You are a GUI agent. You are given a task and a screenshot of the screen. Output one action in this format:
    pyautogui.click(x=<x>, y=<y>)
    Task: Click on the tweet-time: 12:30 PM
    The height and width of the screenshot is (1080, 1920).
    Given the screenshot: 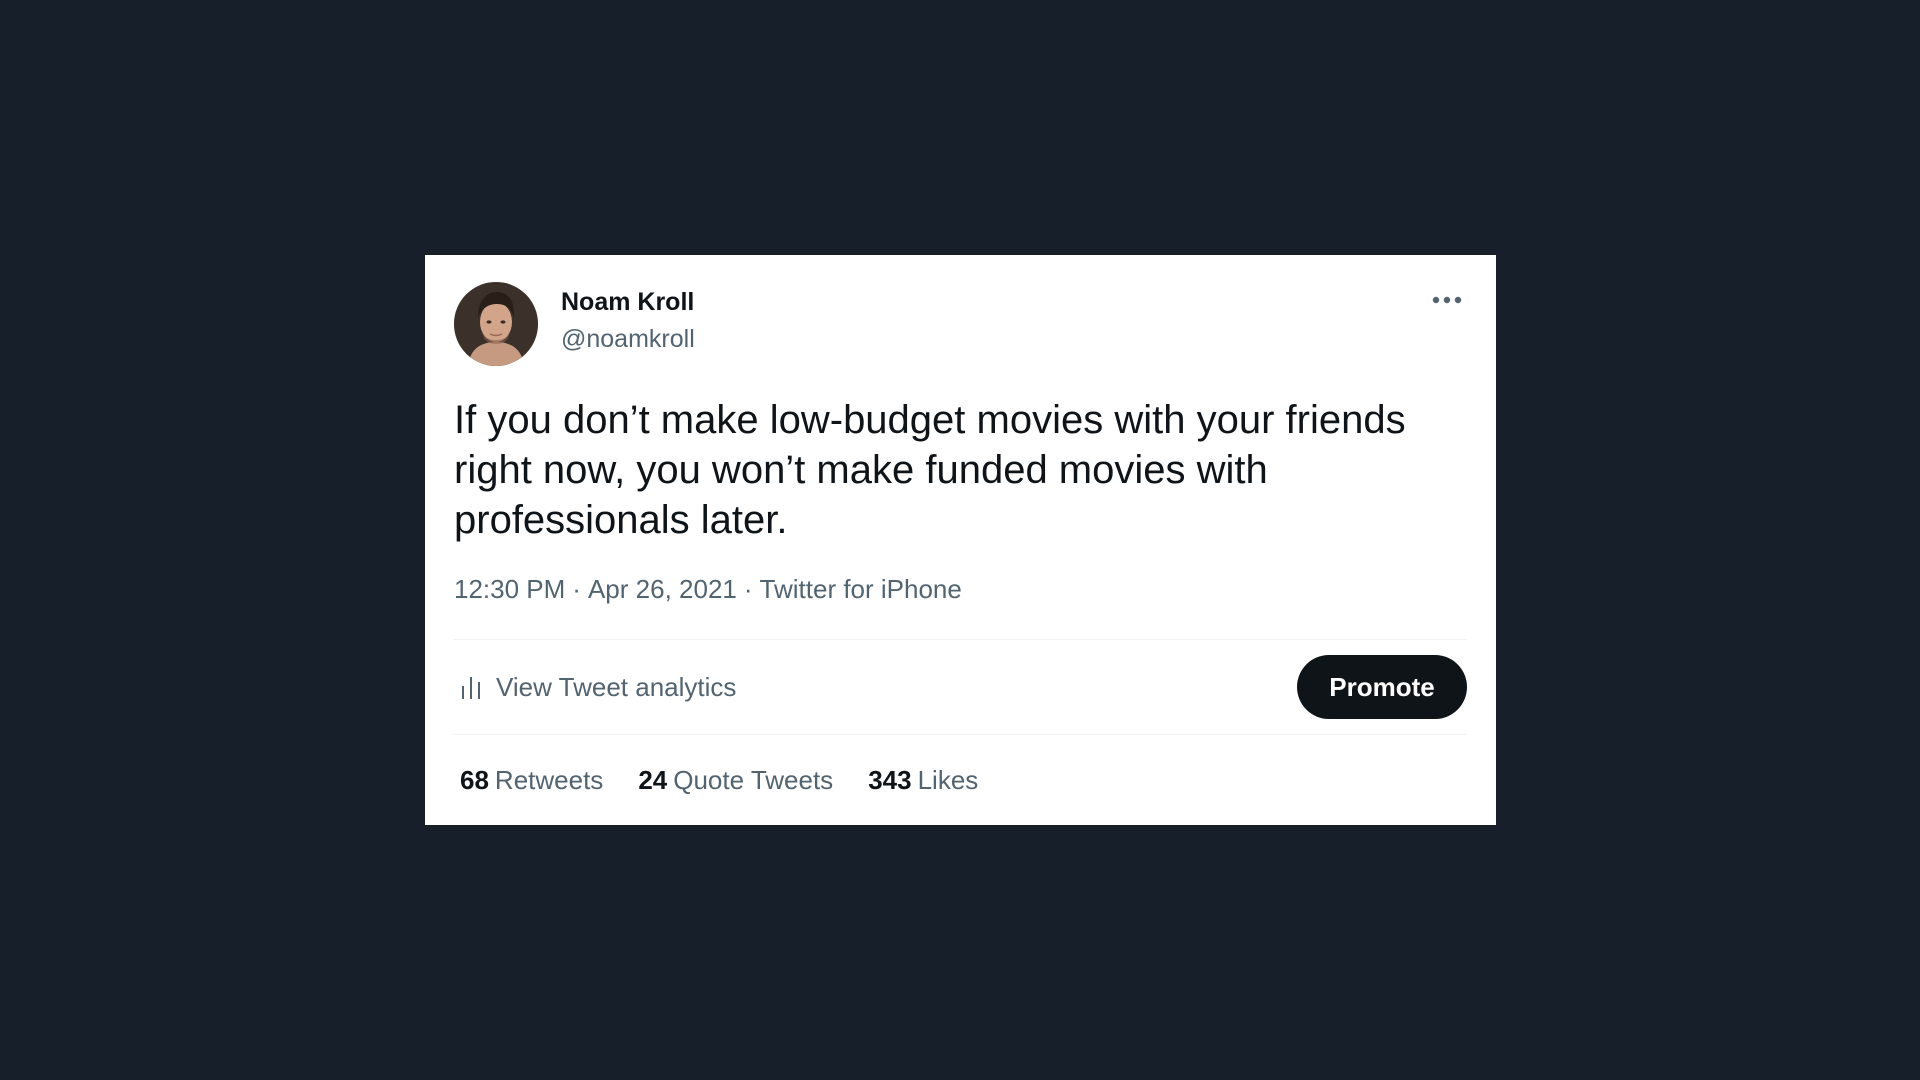 What is the action you would take?
    pyautogui.click(x=509, y=589)
    